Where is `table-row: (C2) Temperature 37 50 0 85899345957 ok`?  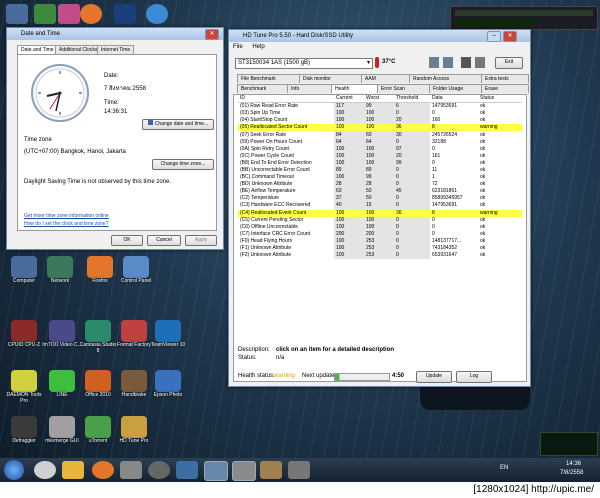
table-row: (C2) Temperature 37 50 0 85899345957 ok is located at coordinates (380, 199).